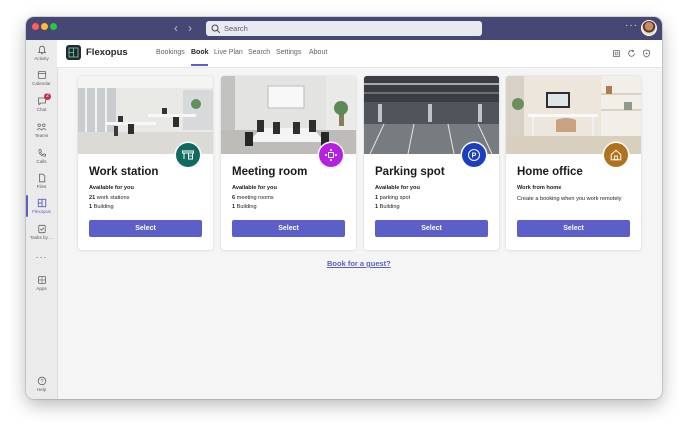  Describe the element at coordinates (259, 52) in the screenshot. I see `tab-search: Search` at that location.